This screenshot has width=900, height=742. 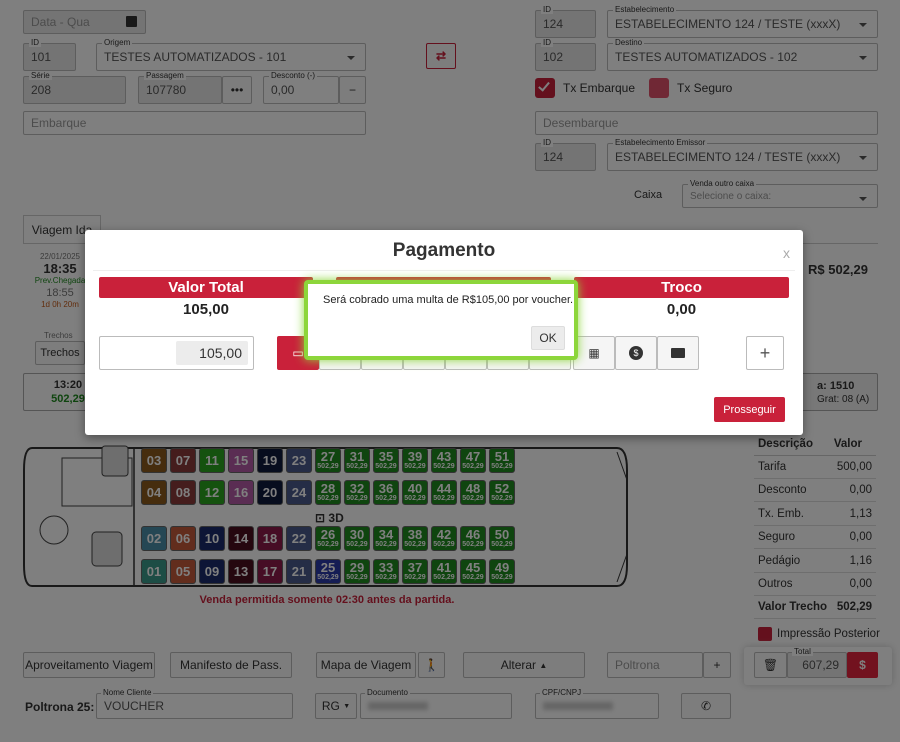 What do you see at coordinates (594, 353) in the screenshot?
I see `qr-code-icon: ▦` at bounding box center [594, 353].